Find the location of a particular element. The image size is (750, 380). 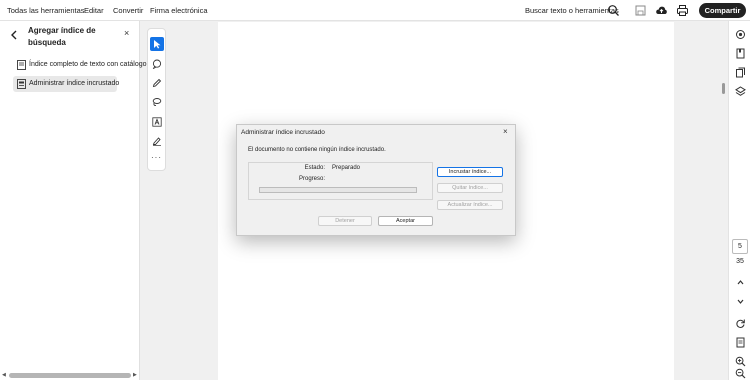

pen-icon is located at coordinates (157, 83).